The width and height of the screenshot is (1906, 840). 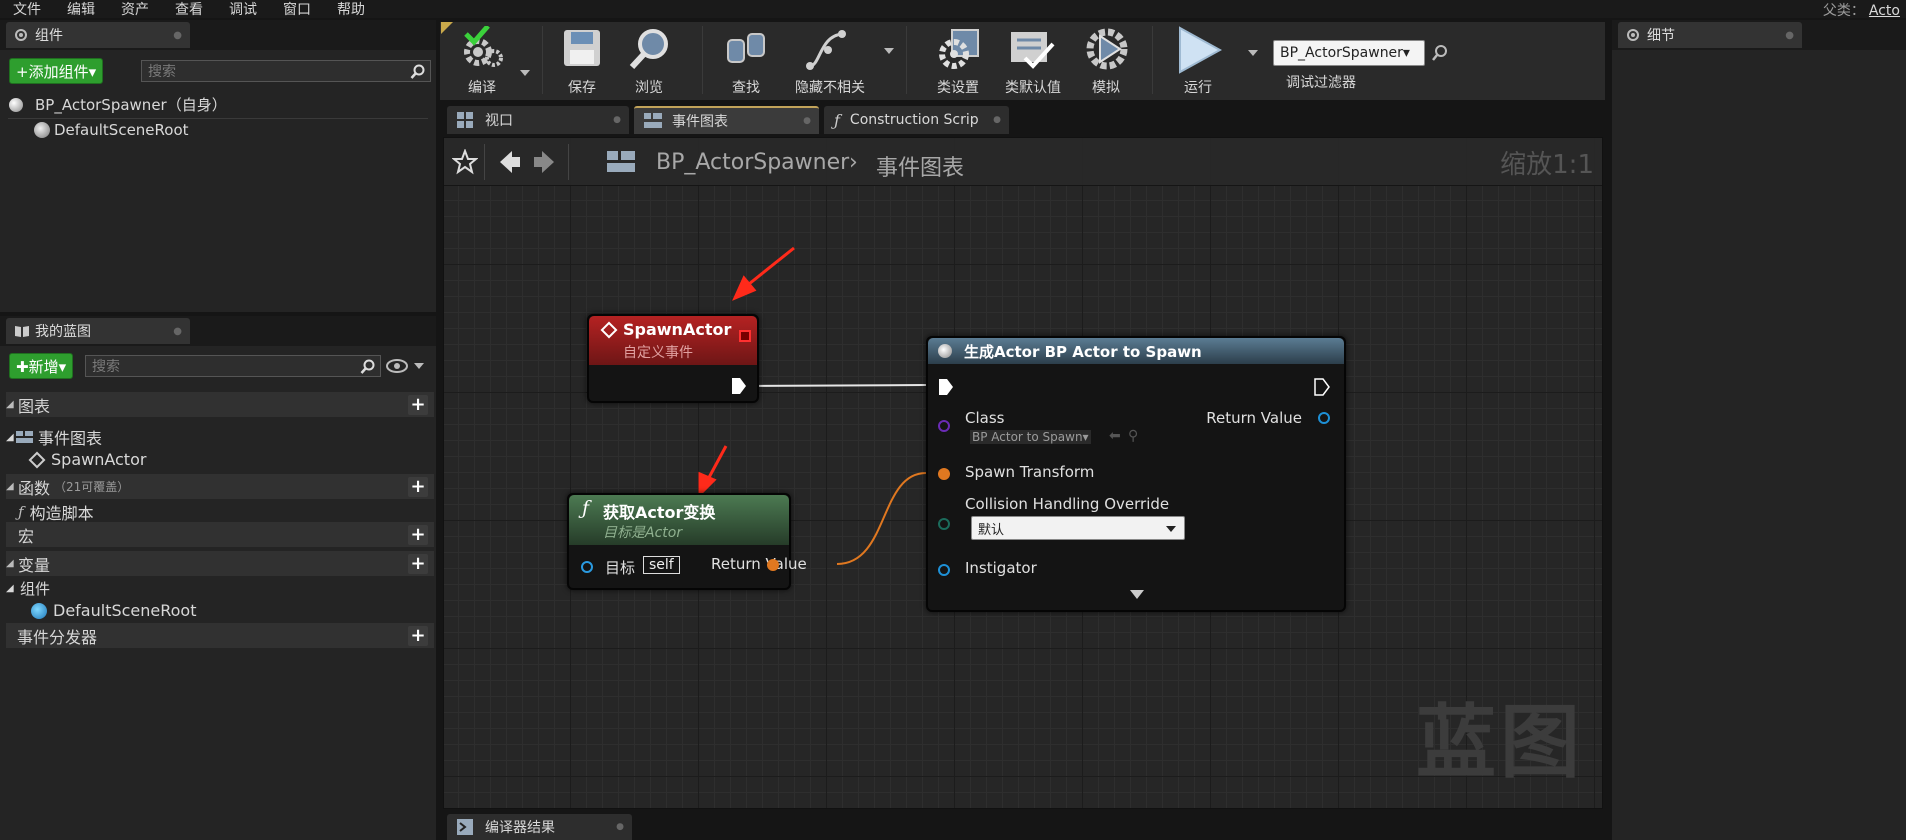 What do you see at coordinates (233, 366) in the screenshot?
I see `blueprint-search-input: 搜索` at bounding box center [233, 366].